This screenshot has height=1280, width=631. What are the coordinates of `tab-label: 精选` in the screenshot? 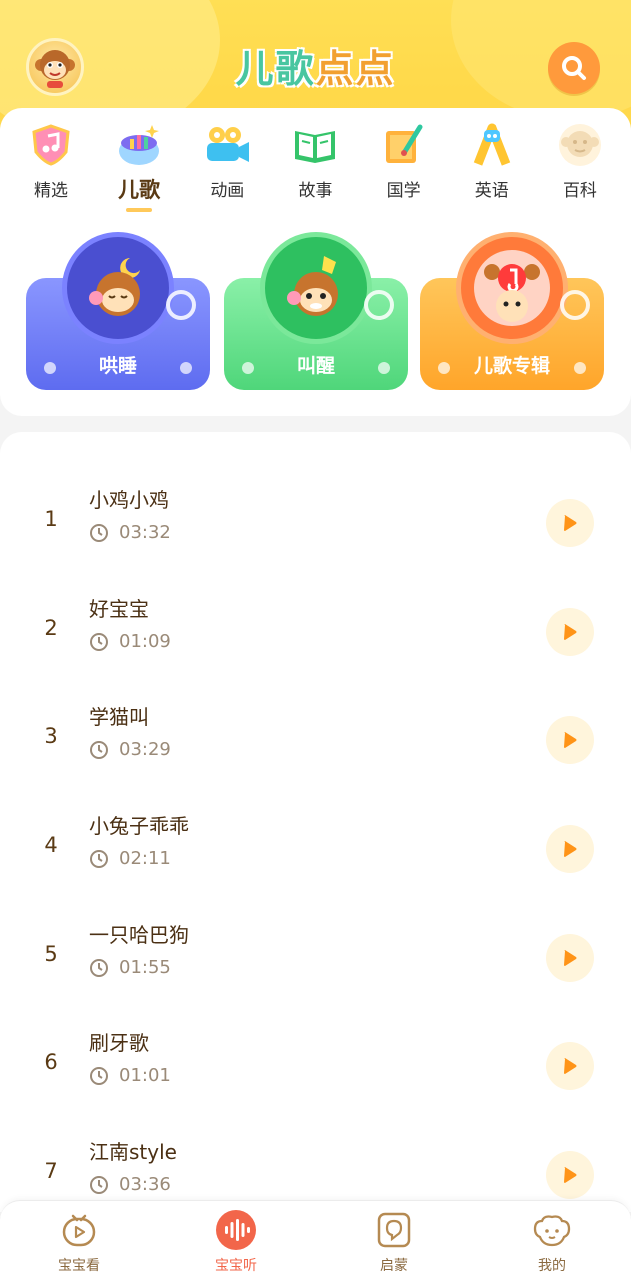 It's located at (51, 191).